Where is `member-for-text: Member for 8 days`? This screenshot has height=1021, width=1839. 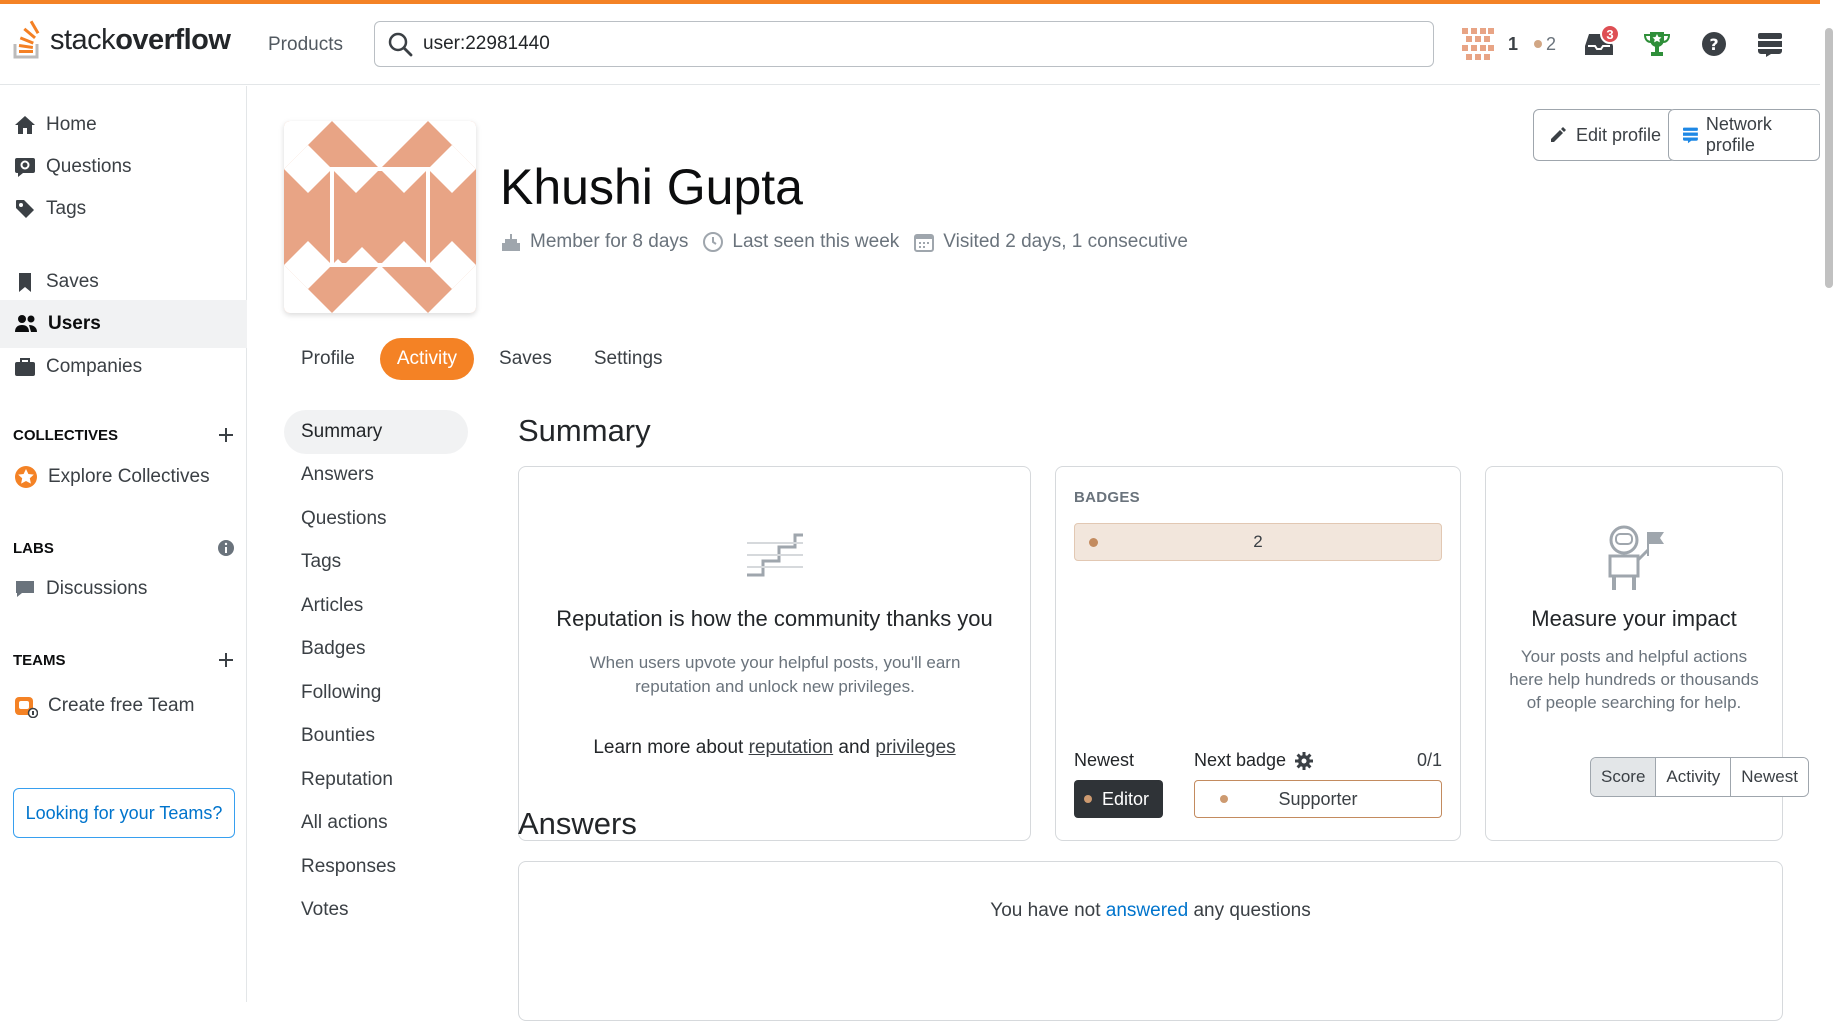
member-for-text: Member for 8 days is located at coordinates (609, 241).